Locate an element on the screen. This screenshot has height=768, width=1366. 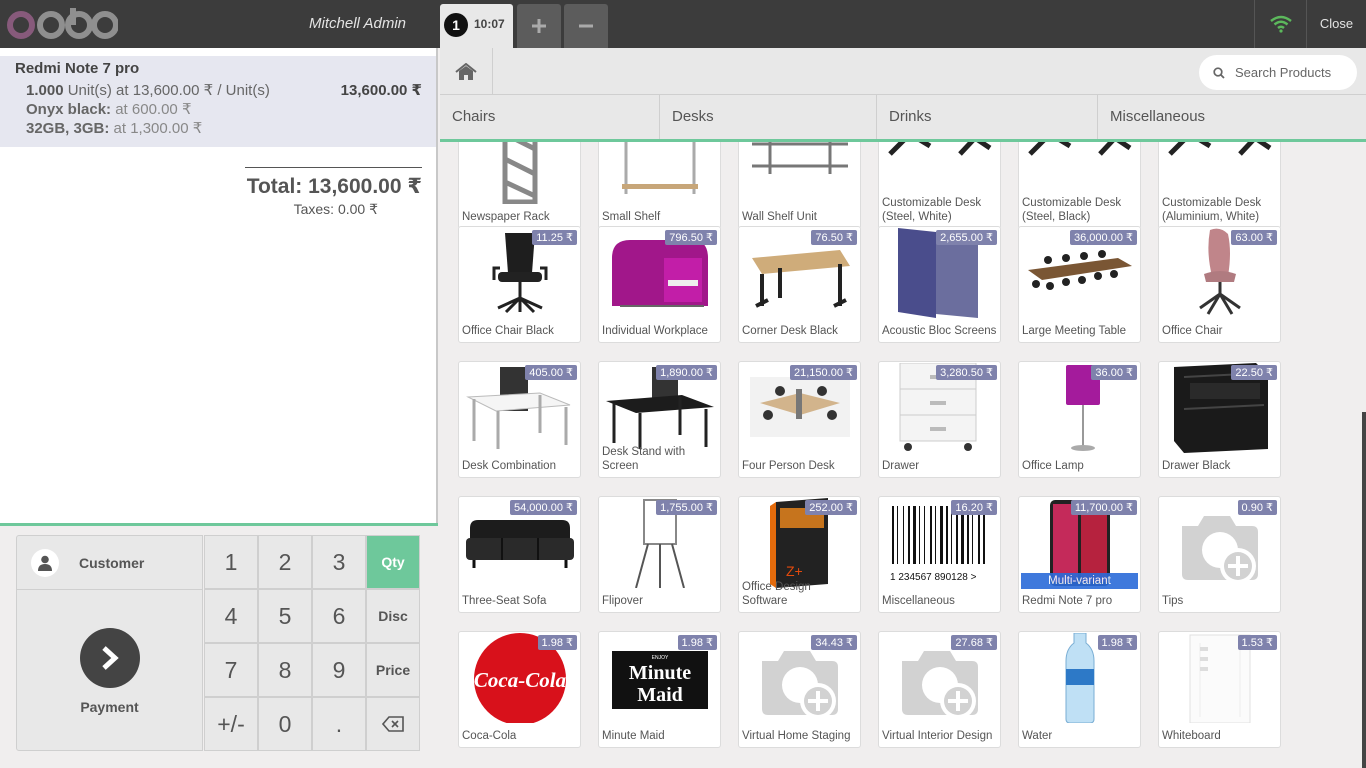
category-desks: Desks is located at coordinates (768, 117).